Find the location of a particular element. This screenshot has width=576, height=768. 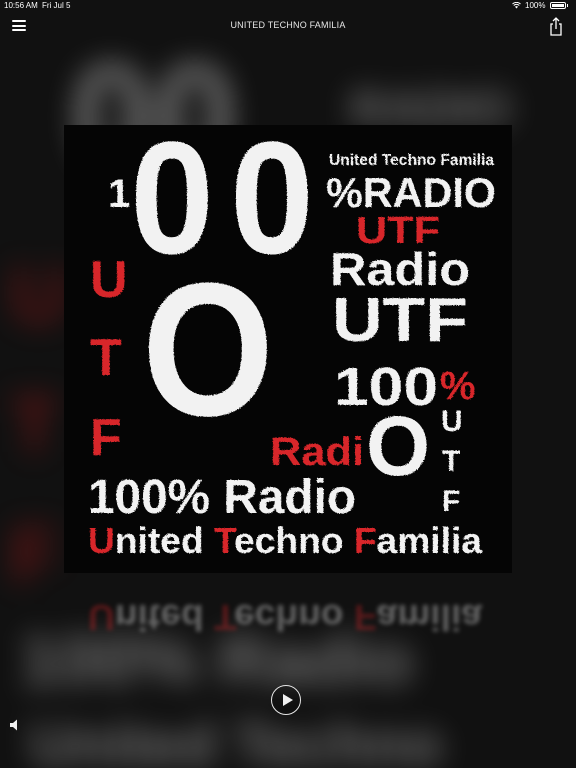

battery-percent: 100% is located at coordinates (535, 5).